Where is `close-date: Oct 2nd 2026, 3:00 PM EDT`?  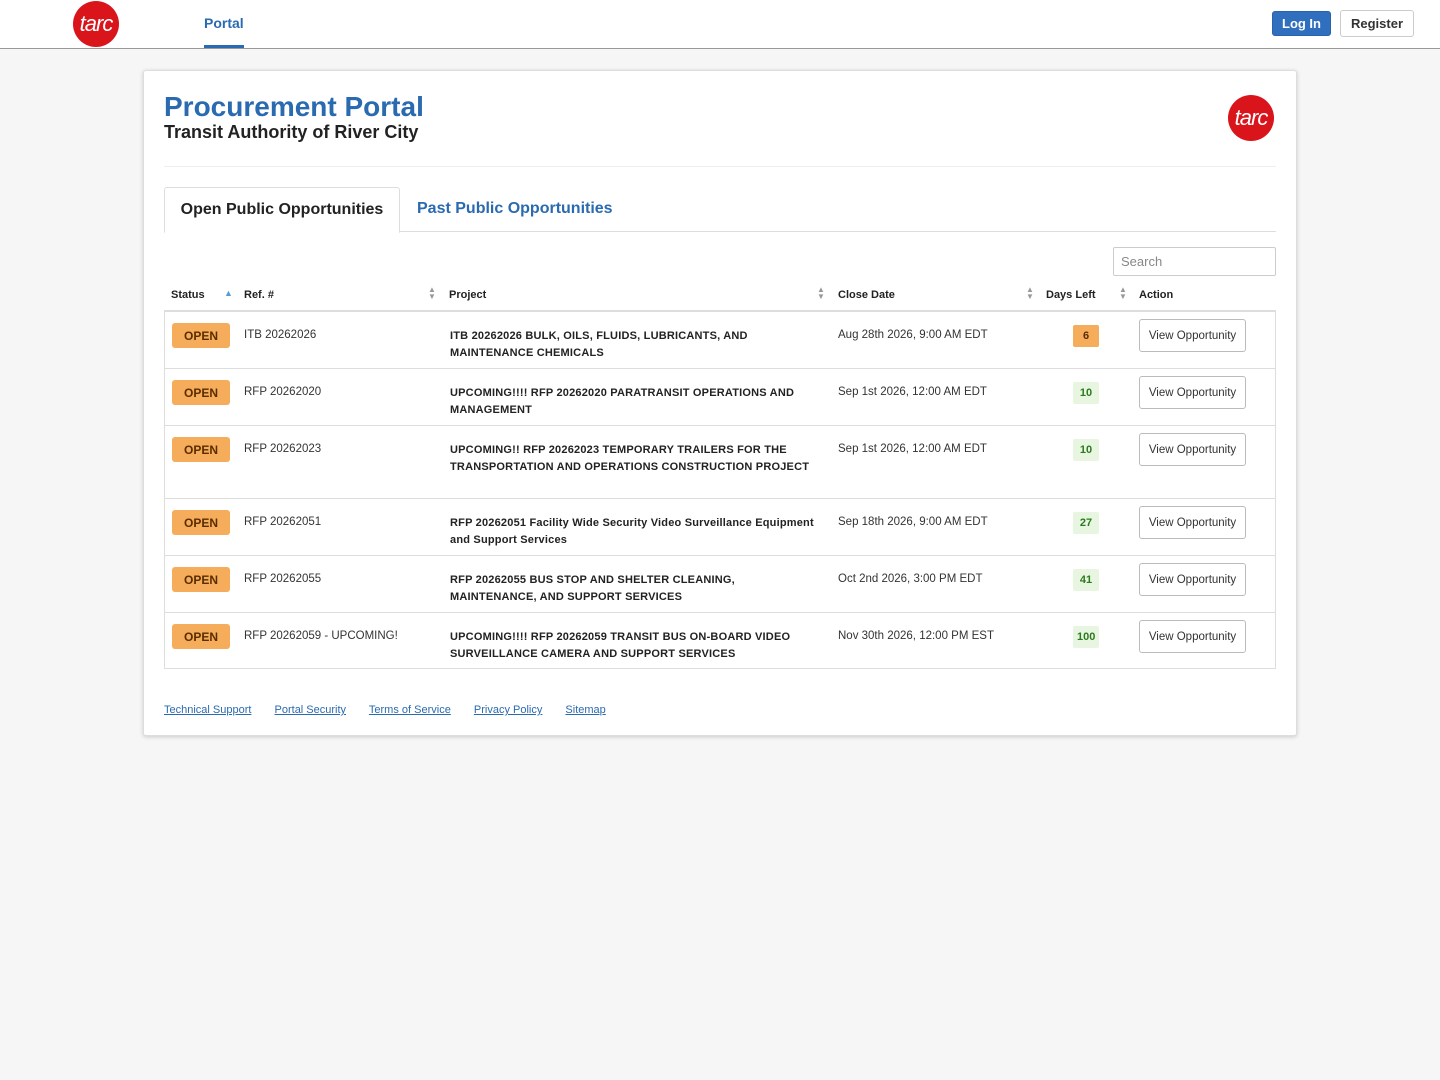 close-date: Oct 2nd 2026, 3:00 PM EDT is located at coordinates (910, 579).